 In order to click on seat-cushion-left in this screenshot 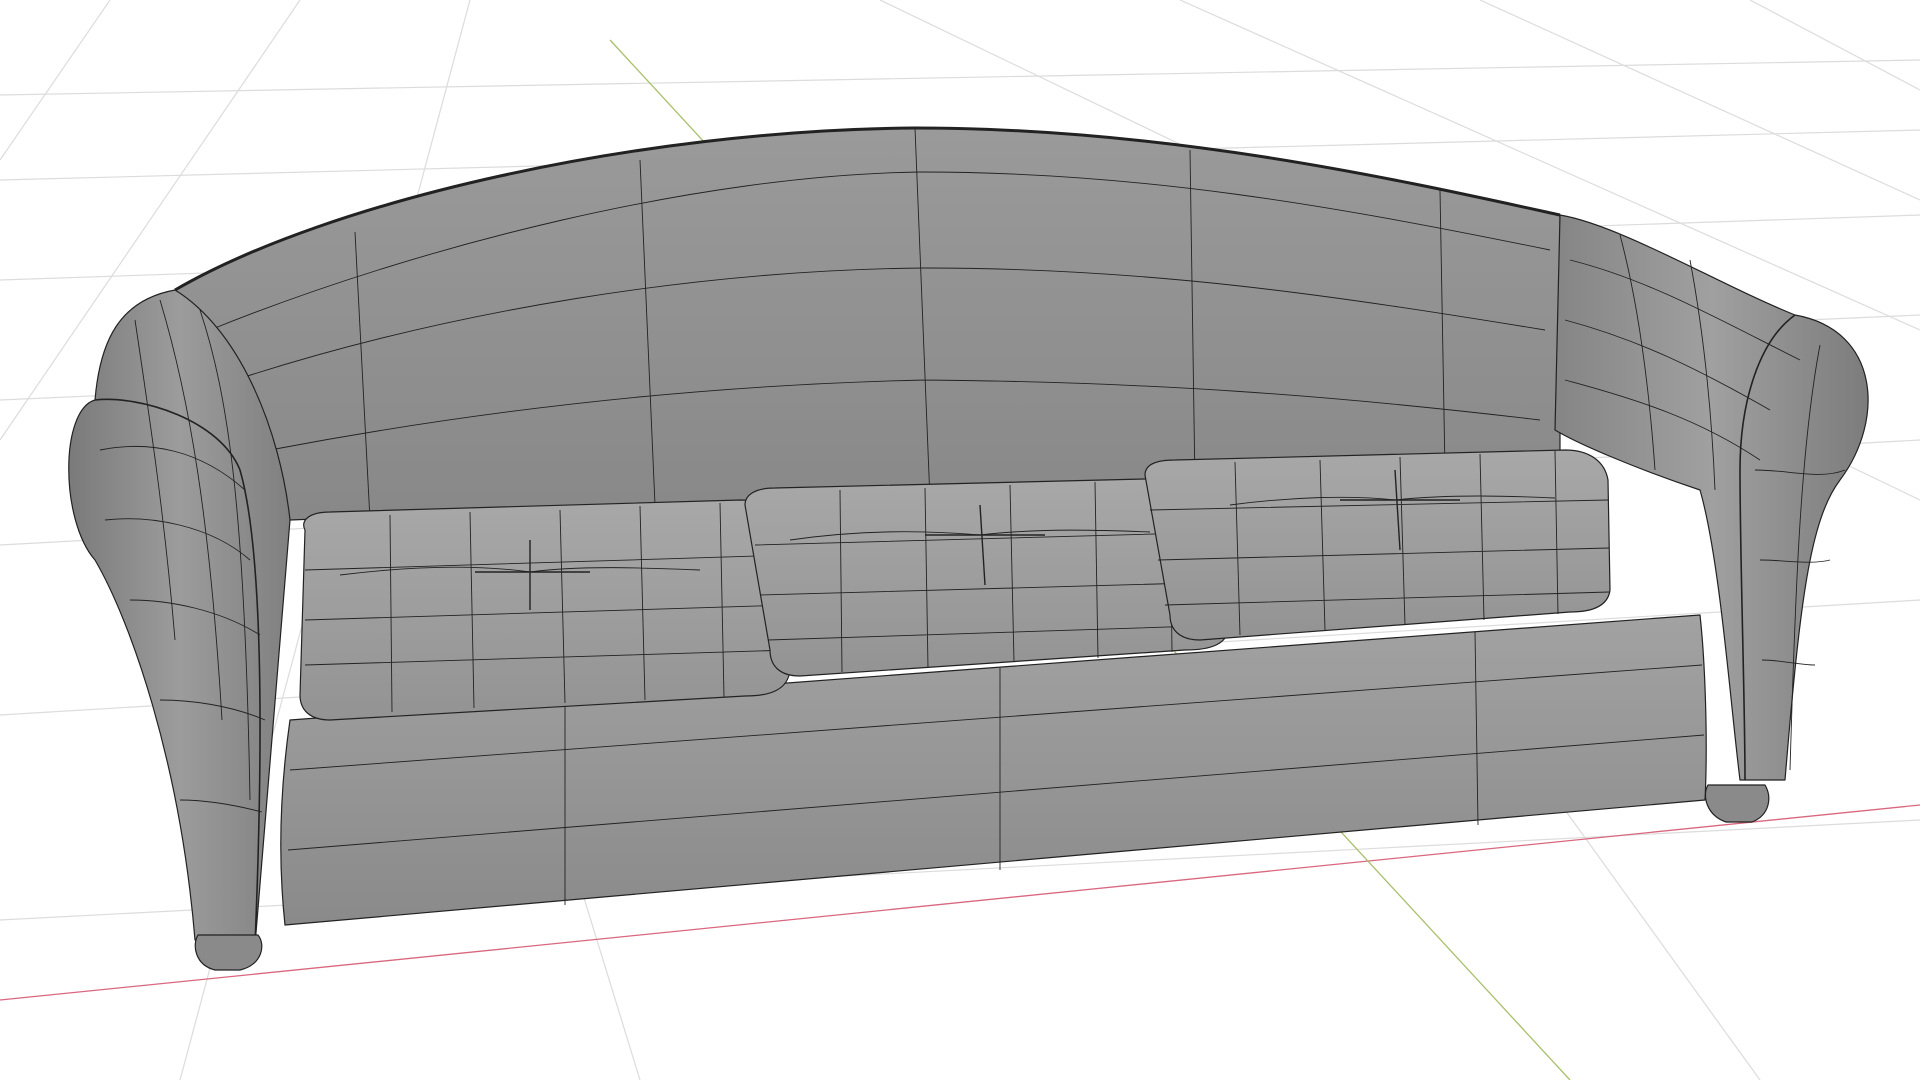, I will do `click(545, 610)`.